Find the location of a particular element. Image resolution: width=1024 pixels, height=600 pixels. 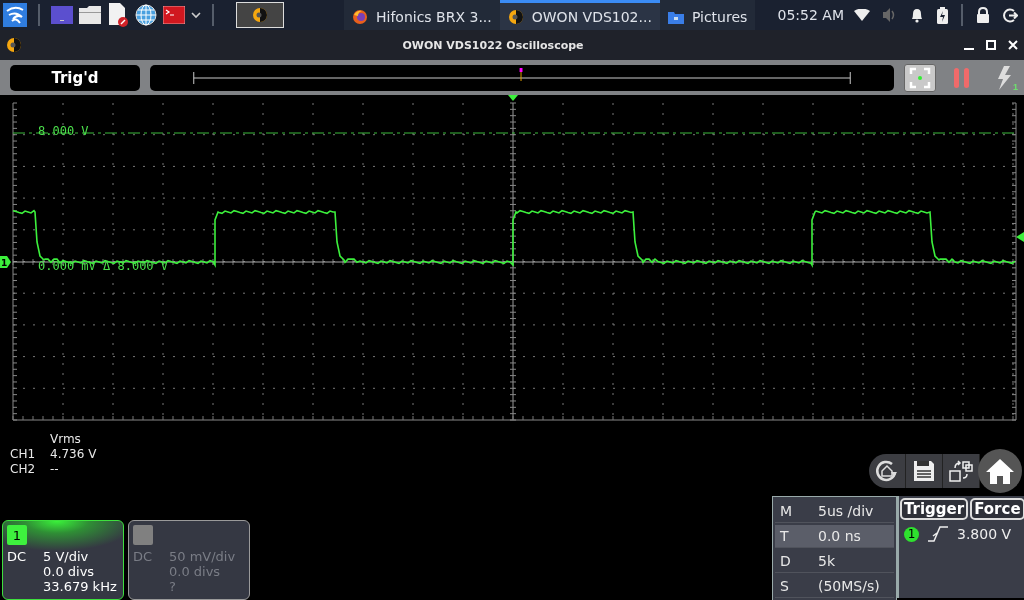

timebase-value: (50MS/s) is located at coordinates (849, 586).